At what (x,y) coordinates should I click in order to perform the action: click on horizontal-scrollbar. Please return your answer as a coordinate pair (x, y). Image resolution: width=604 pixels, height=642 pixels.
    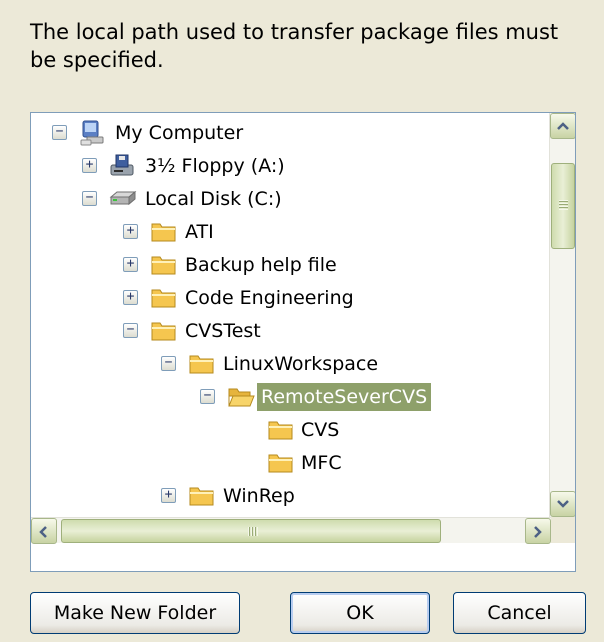
    Looking at the image, I should click on (291, 530).